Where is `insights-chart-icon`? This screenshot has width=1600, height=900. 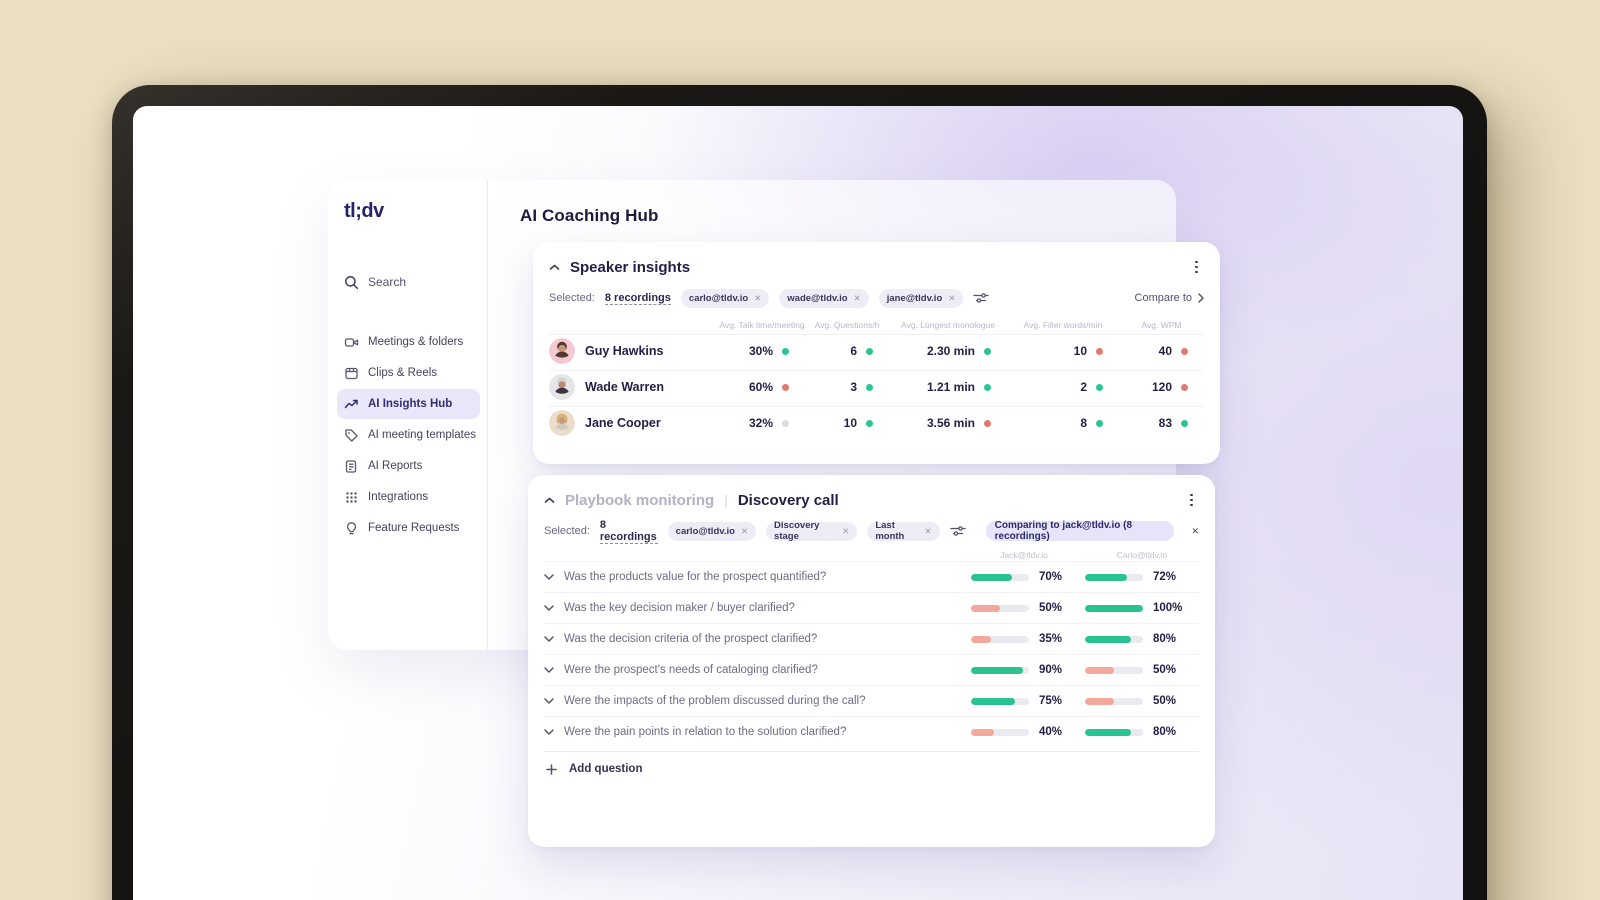
insights-chart-icon is located at coordinates (351, 403).